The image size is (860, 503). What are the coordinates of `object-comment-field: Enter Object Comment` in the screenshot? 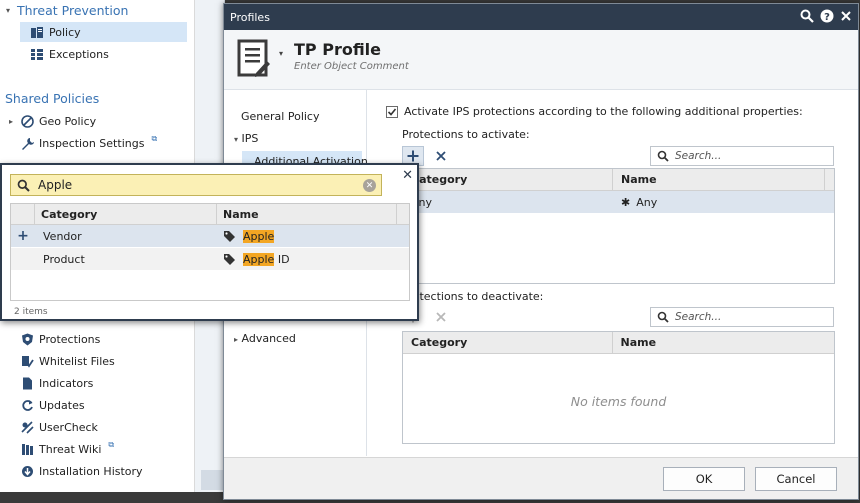 It's located at (351, 66).